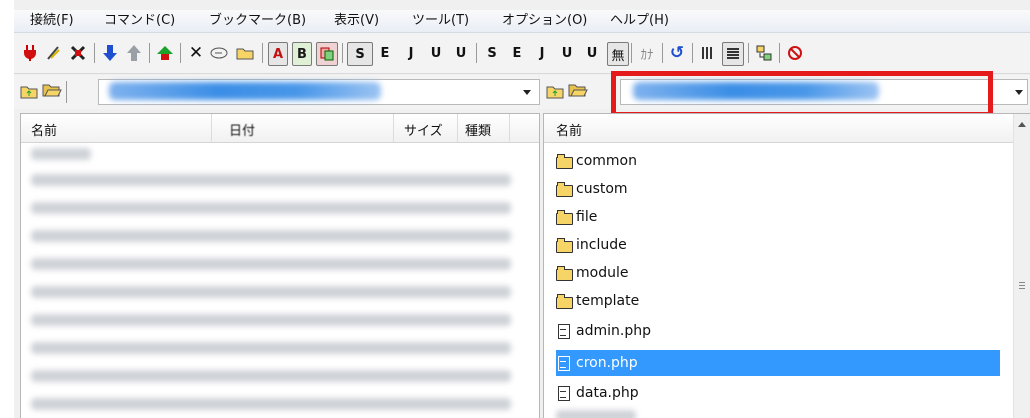 This screenshot has height=418, width=1030. I want to click on binary-mode-button: B, so click(302, 54).